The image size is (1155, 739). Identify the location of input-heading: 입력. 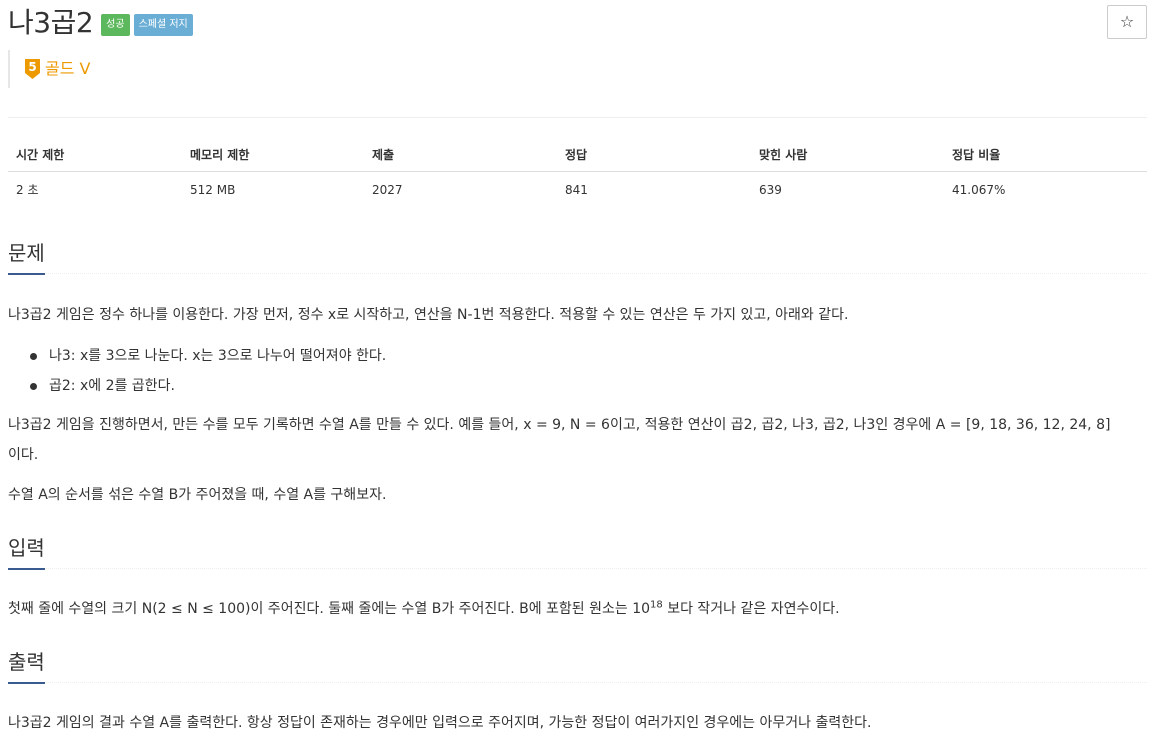
(26, 551).